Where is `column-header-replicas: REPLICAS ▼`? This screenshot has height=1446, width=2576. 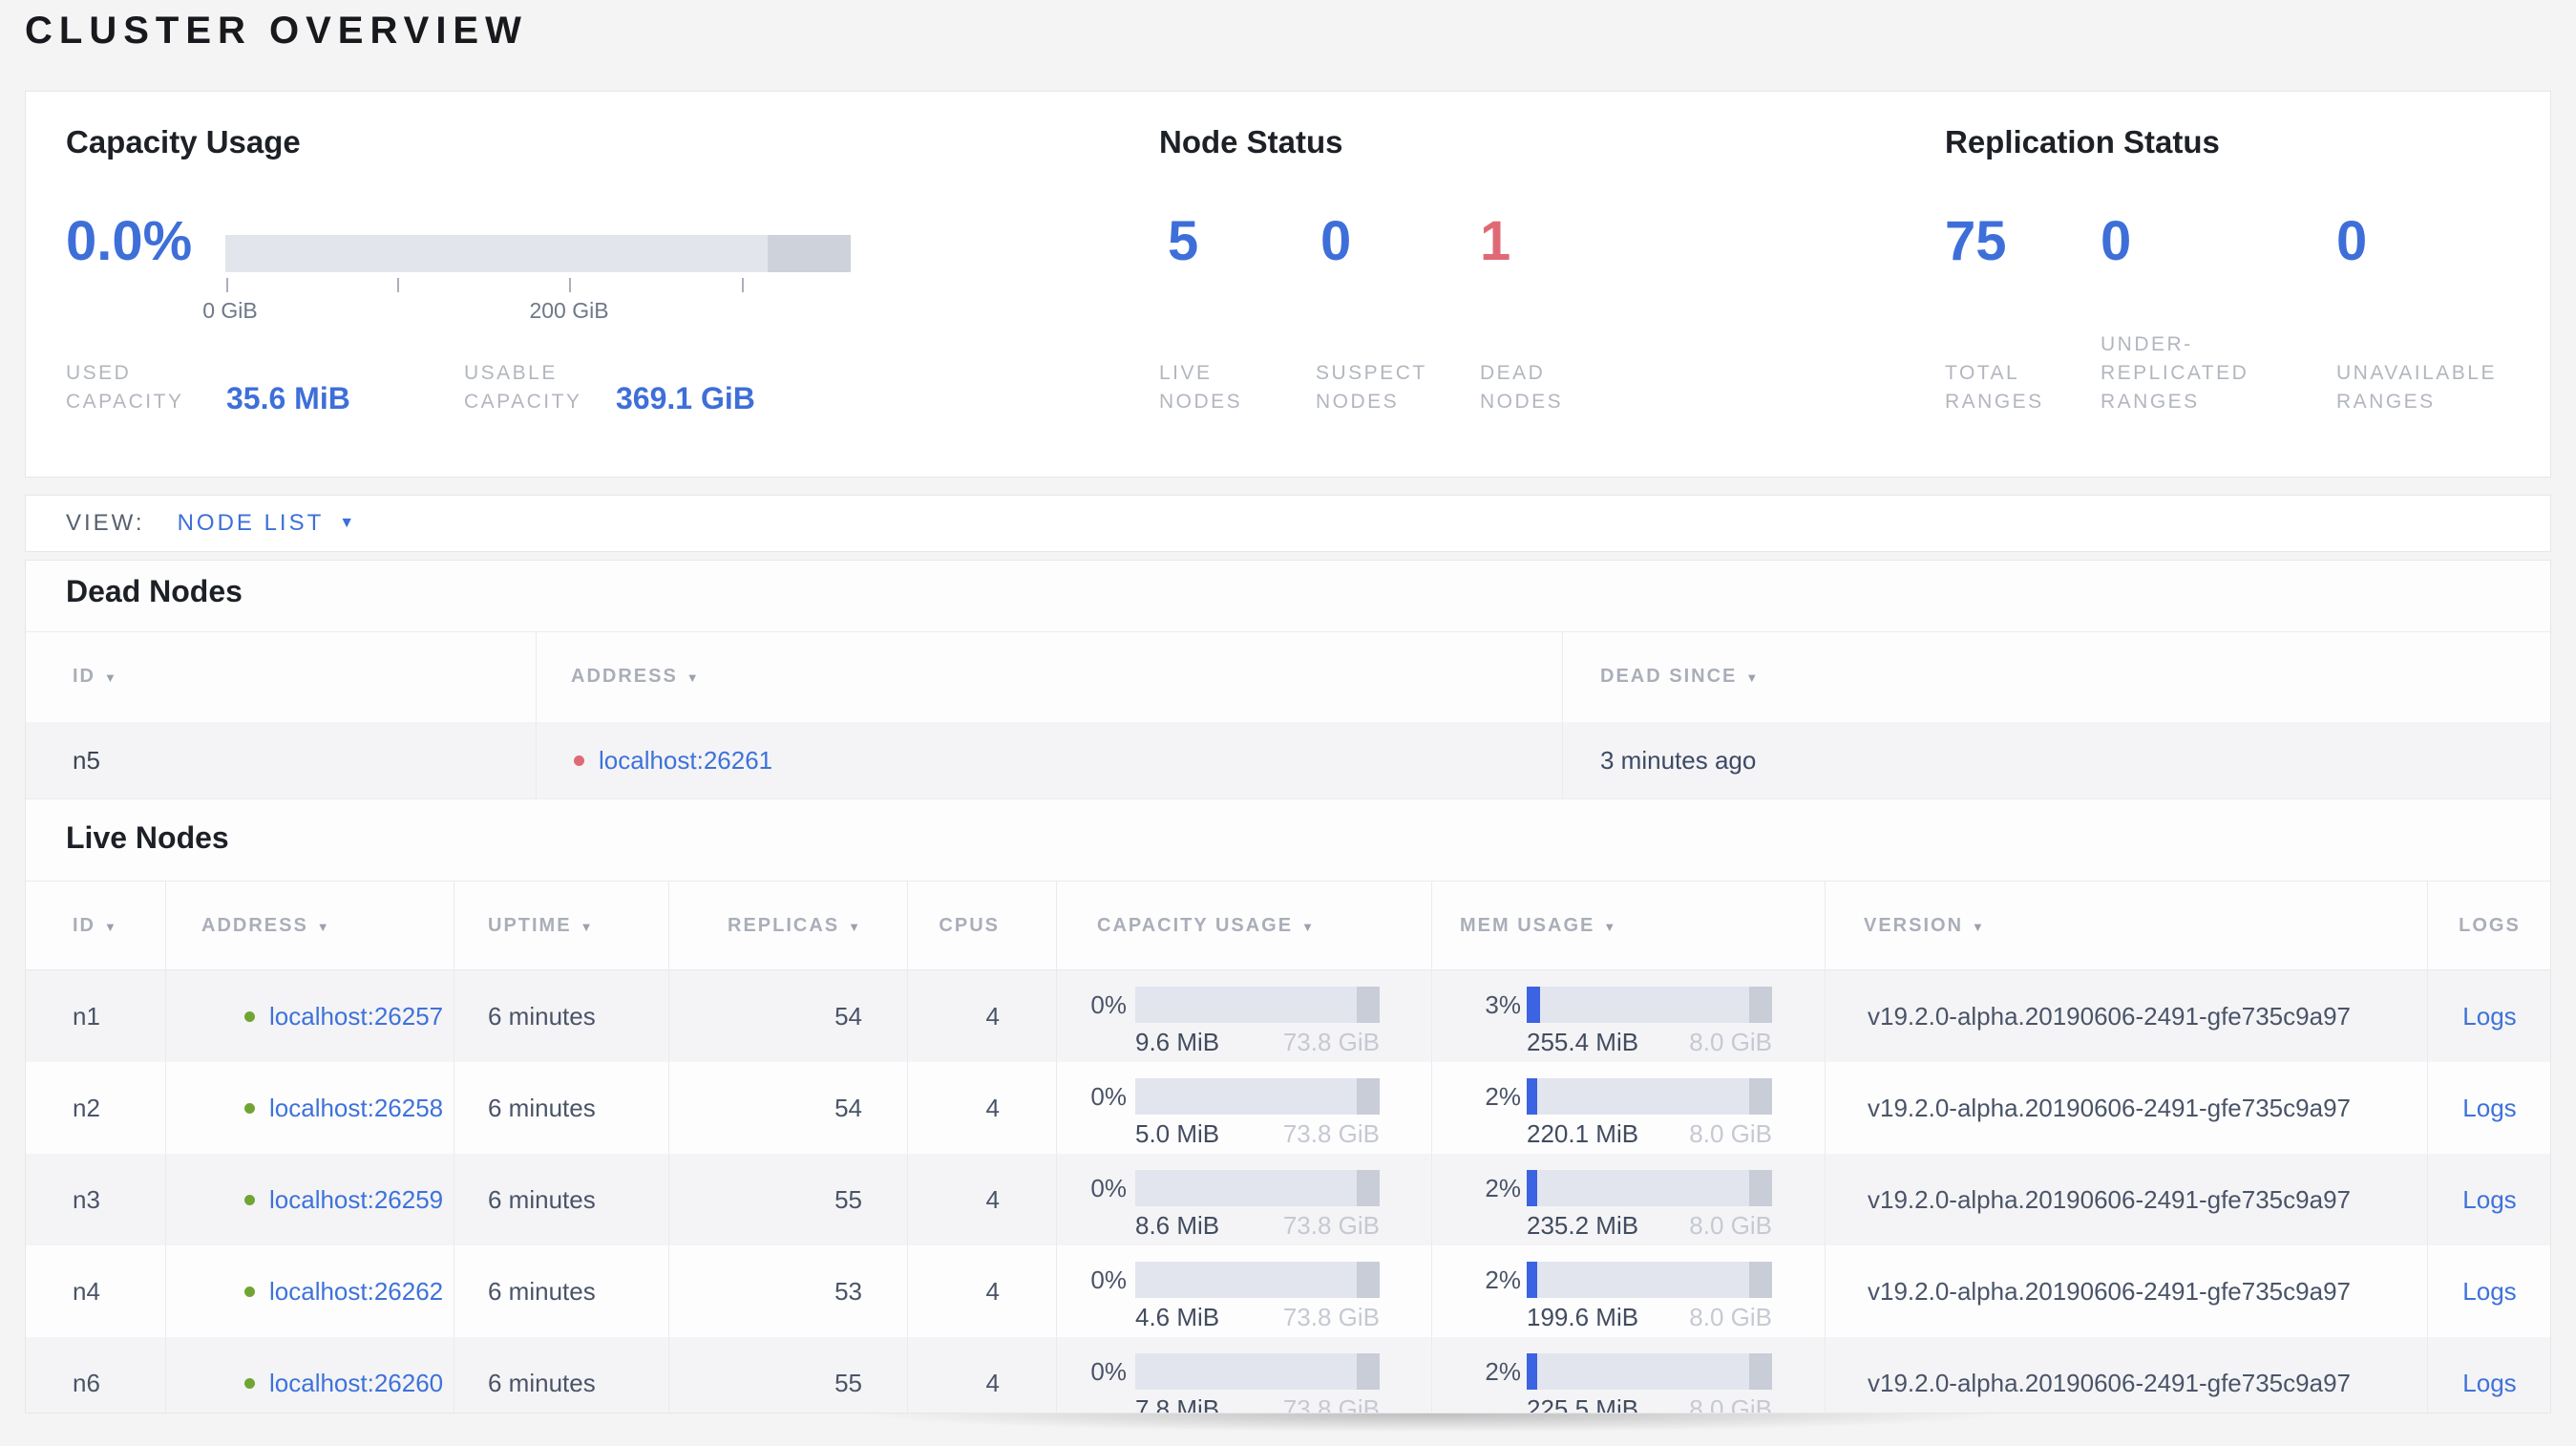 column-header-replicas: REPLICAS ▼ is located at coordinates (773, 926).